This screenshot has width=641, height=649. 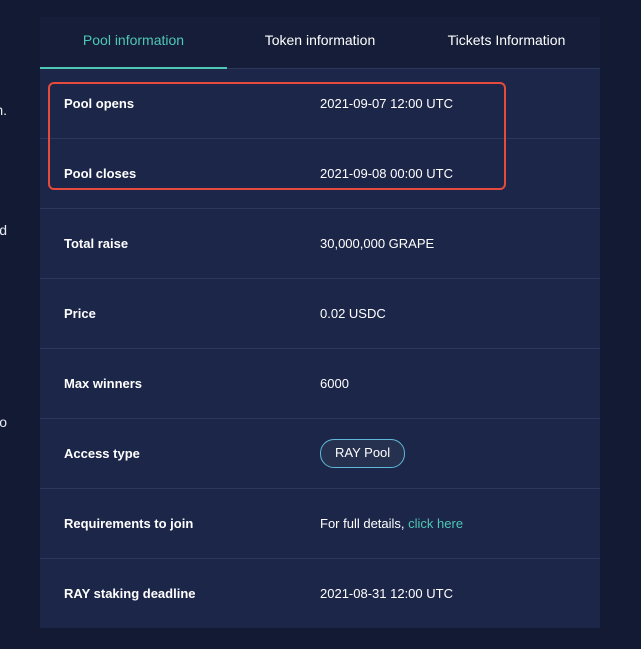 I want to click on click-here-link: click here, so click(x=435, y=523).